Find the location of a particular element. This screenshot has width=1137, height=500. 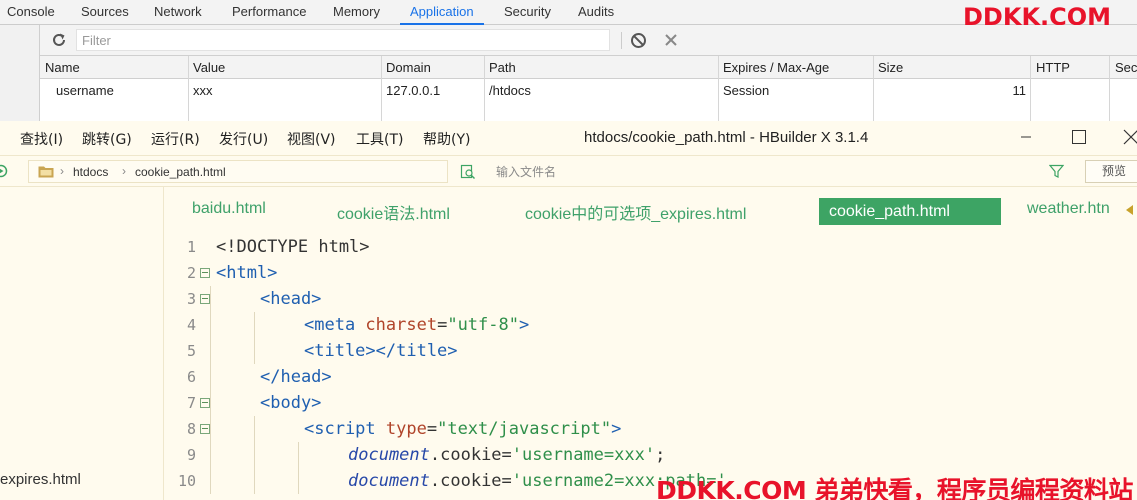

line-number: 7 is located at coordinates (191, 403).